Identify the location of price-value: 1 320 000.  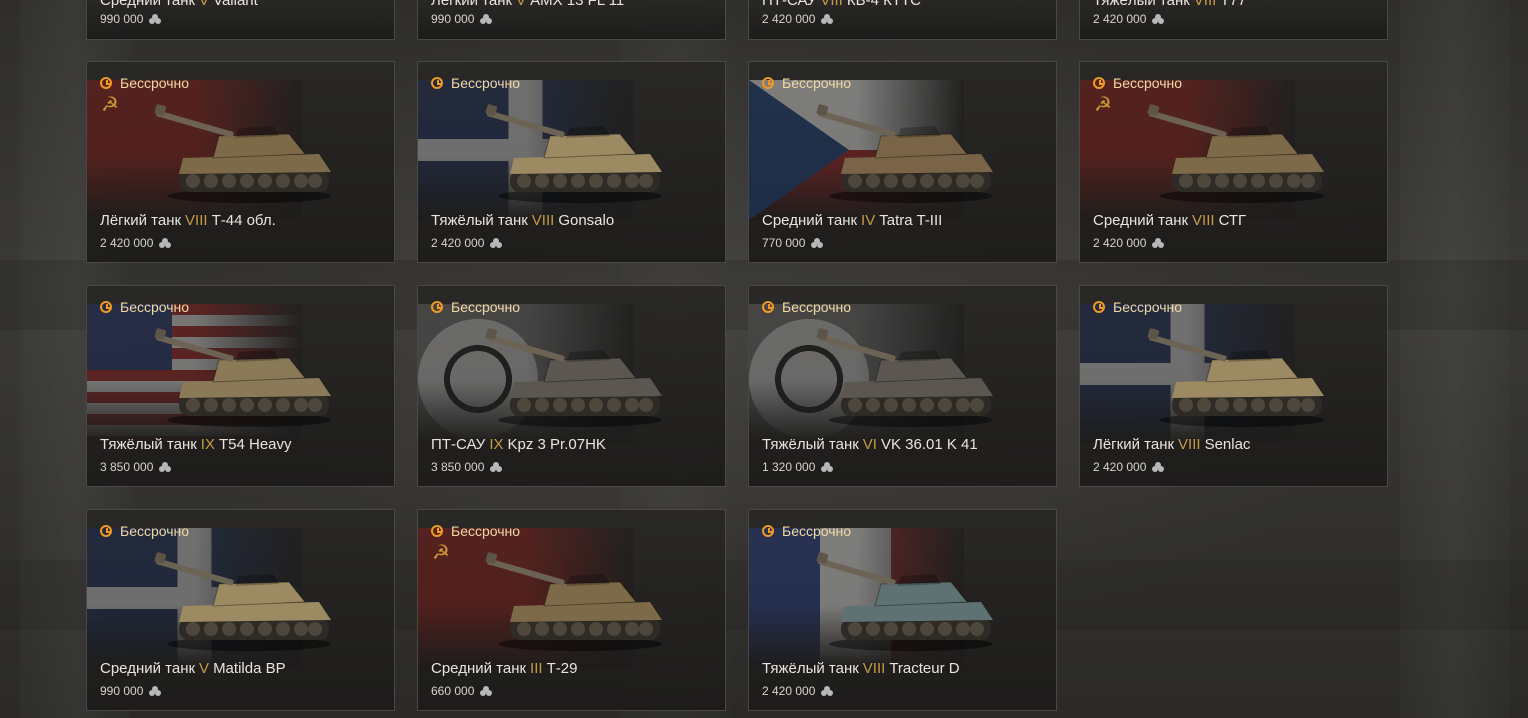
(789, 467).